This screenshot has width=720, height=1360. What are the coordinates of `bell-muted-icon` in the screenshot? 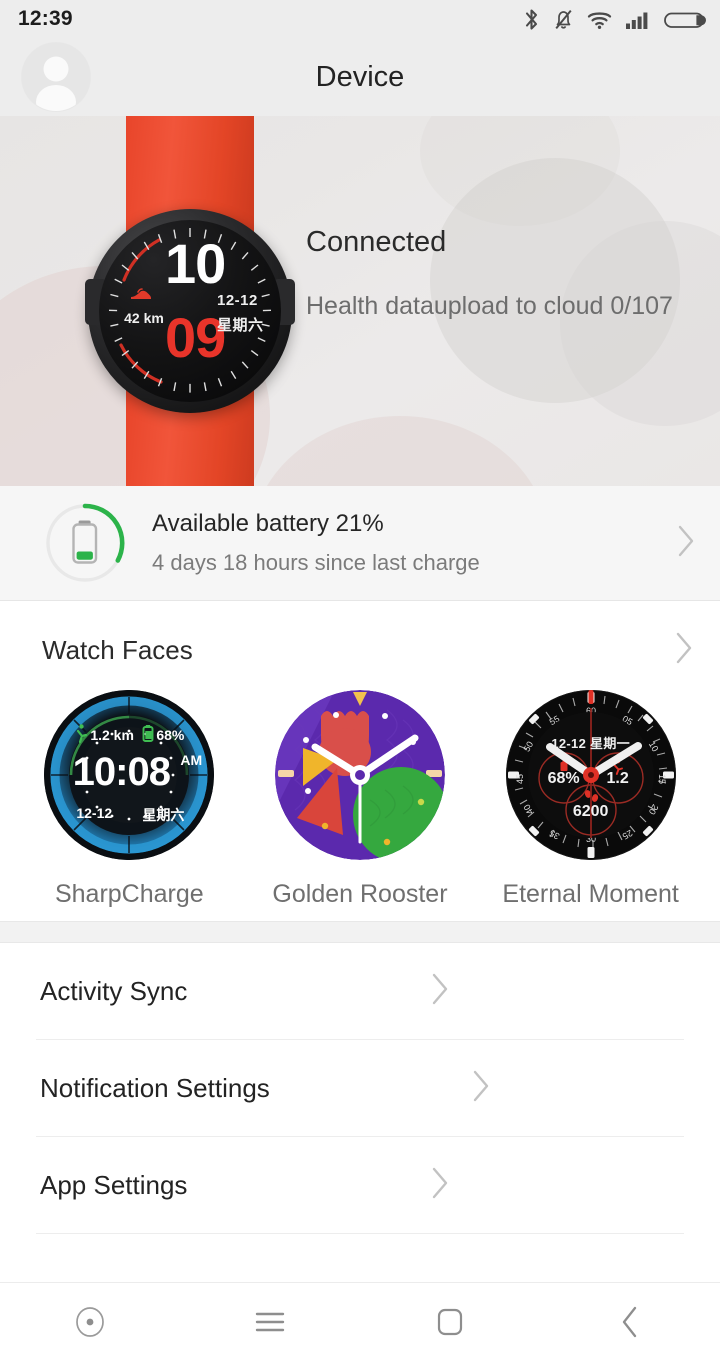 It's located at (563, 19).